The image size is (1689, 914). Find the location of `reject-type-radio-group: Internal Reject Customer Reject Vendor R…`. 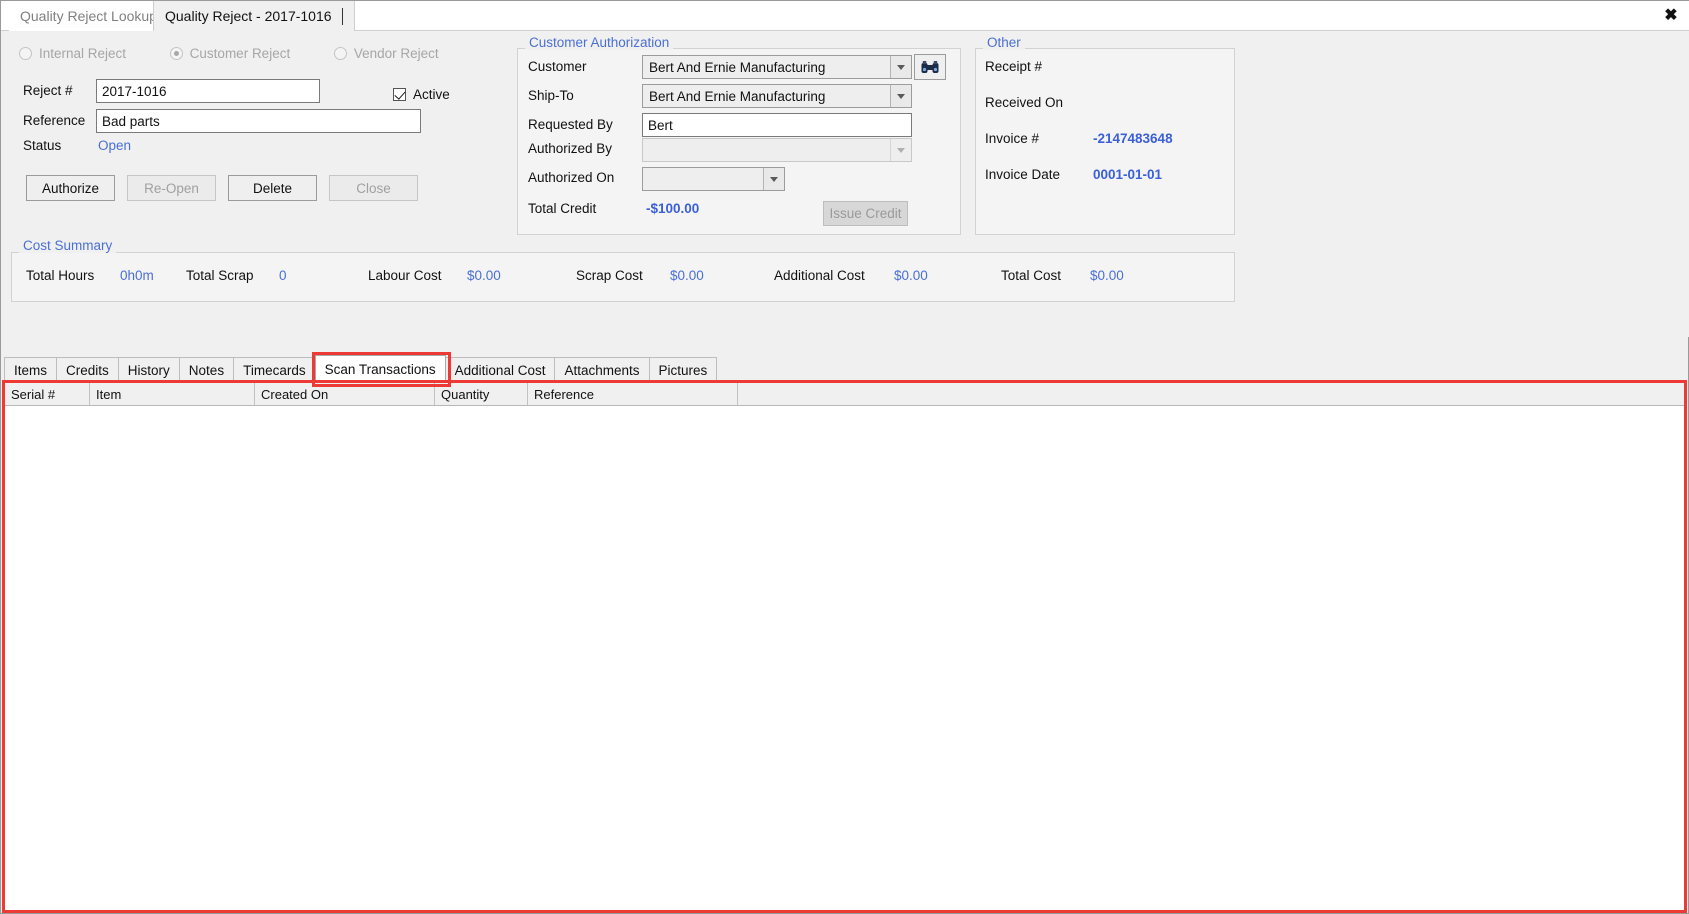

reject-type-radio-group: Internal Reject Customer Reject Vendor R… is located at coordinates (249, 54).